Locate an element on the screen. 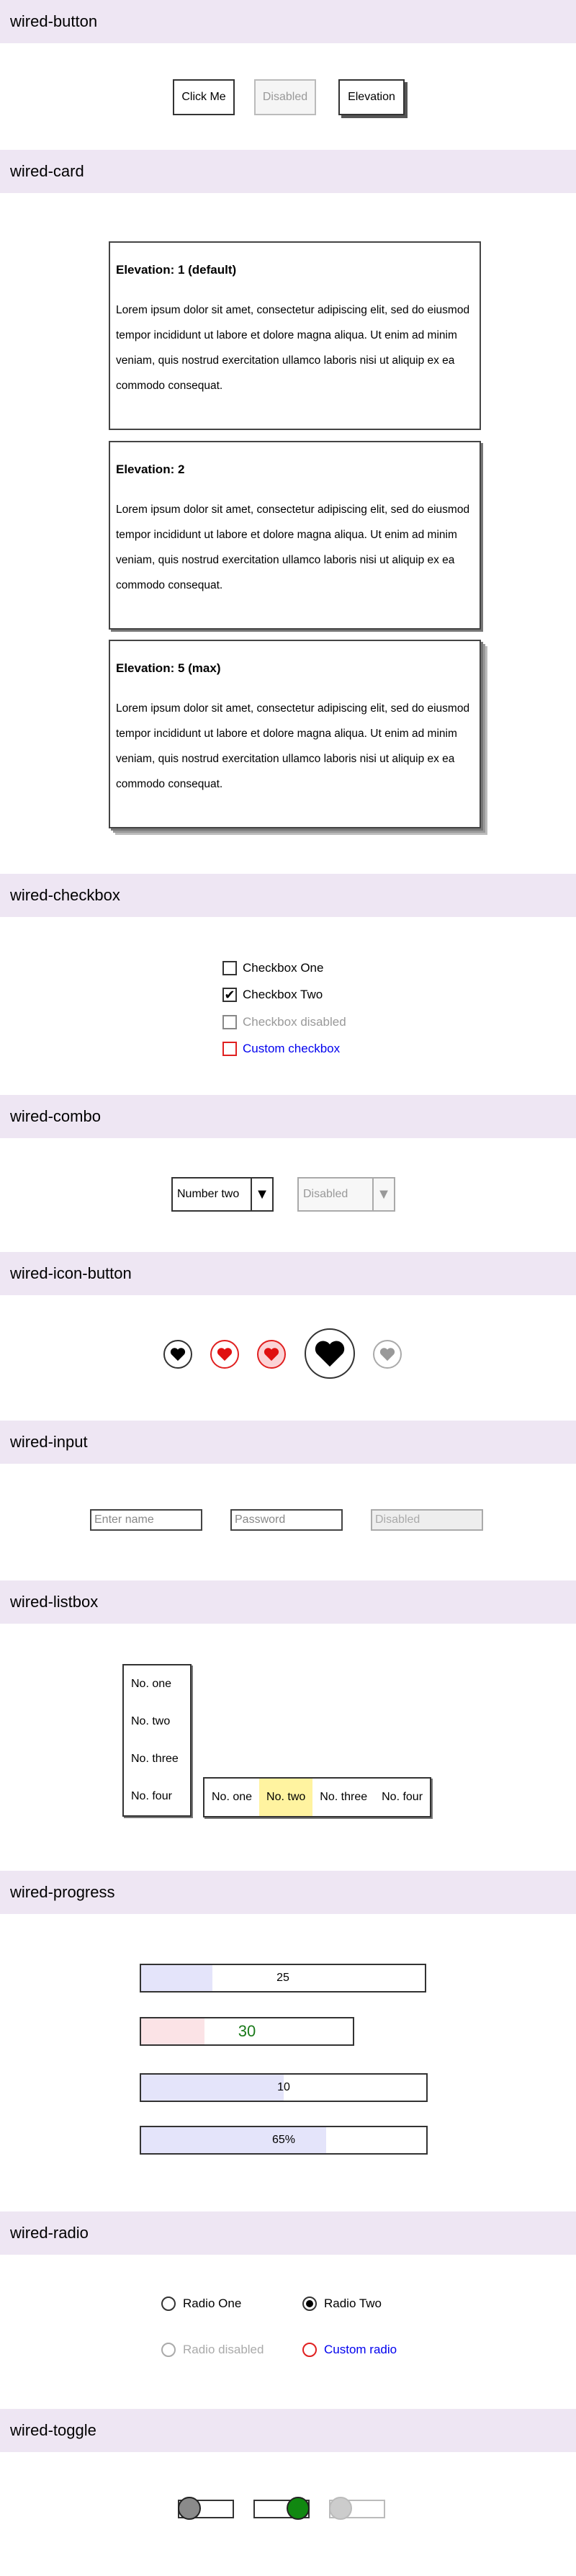 Image resolution: width=576 pixels, height=2576 pixels. checkbox-custom: Custom checkbox is located at coordinates (281, 1049).